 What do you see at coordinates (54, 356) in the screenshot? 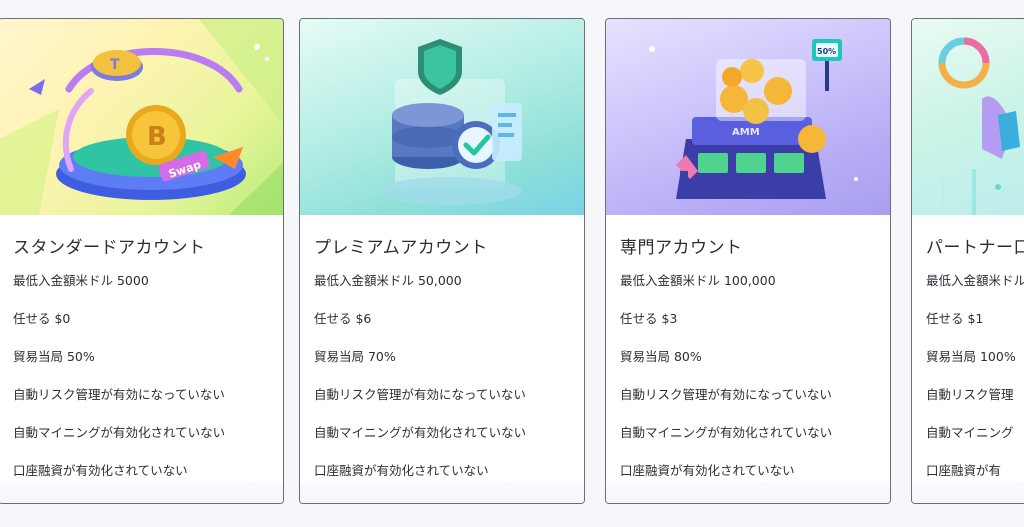
I see `trade-authority: 貿易当局 50%` at bounding box center [54, 356].